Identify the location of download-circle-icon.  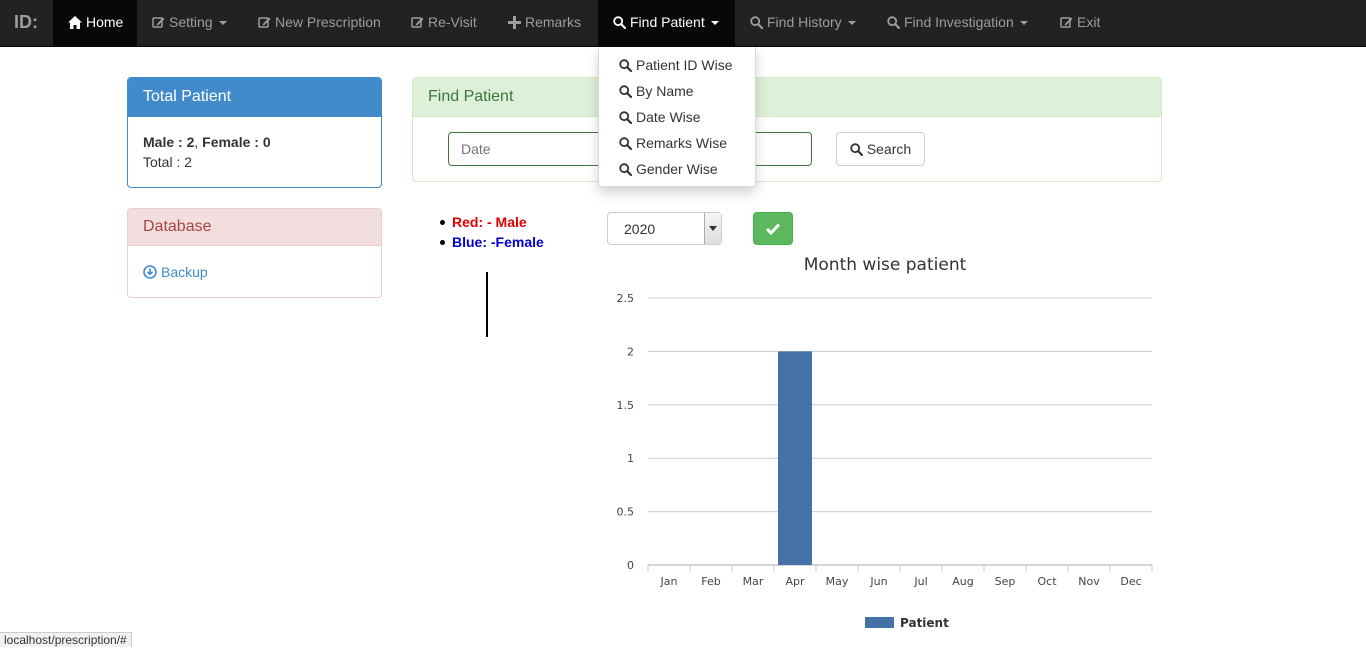
(150, 272).